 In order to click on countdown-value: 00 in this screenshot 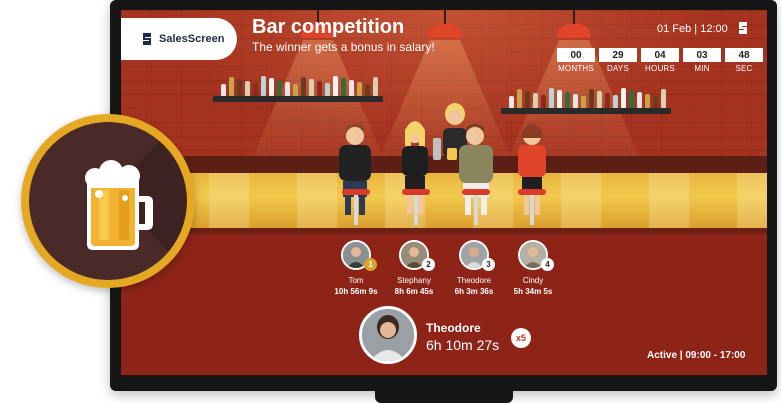, I will do `click(576, 55)`.